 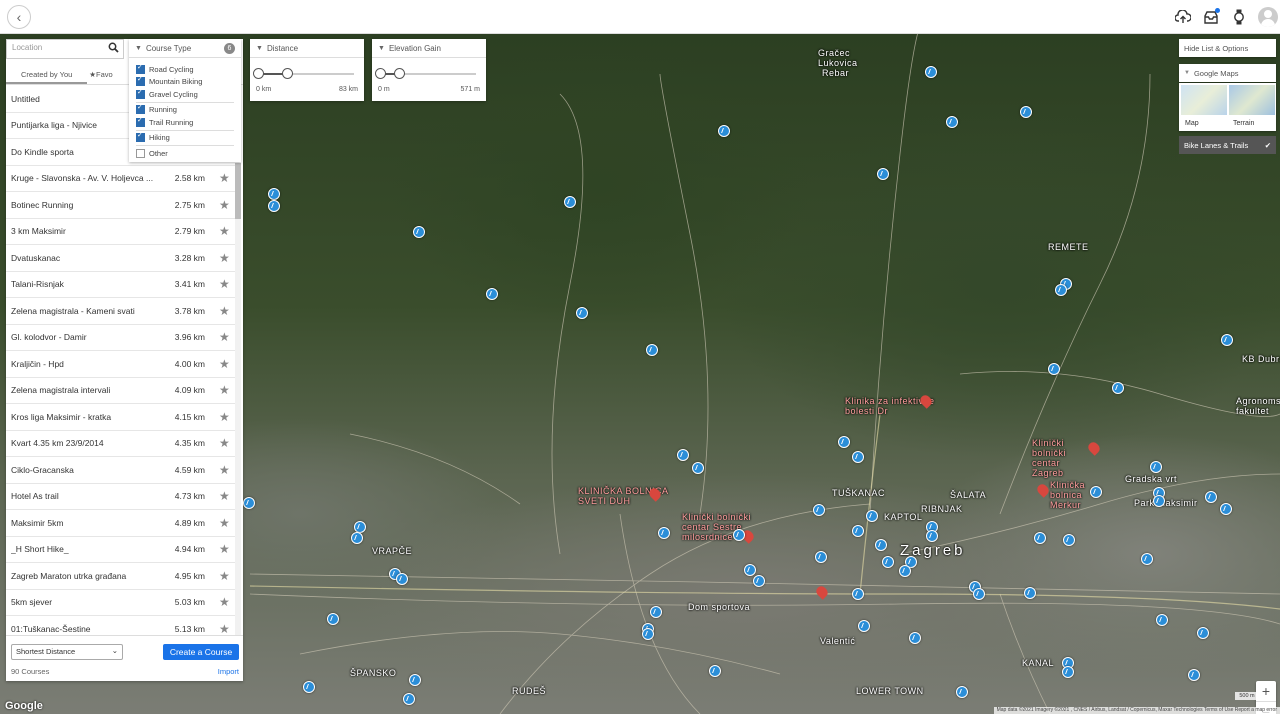 I want to click on course-type-option: Other, so click(x=185, y=153).